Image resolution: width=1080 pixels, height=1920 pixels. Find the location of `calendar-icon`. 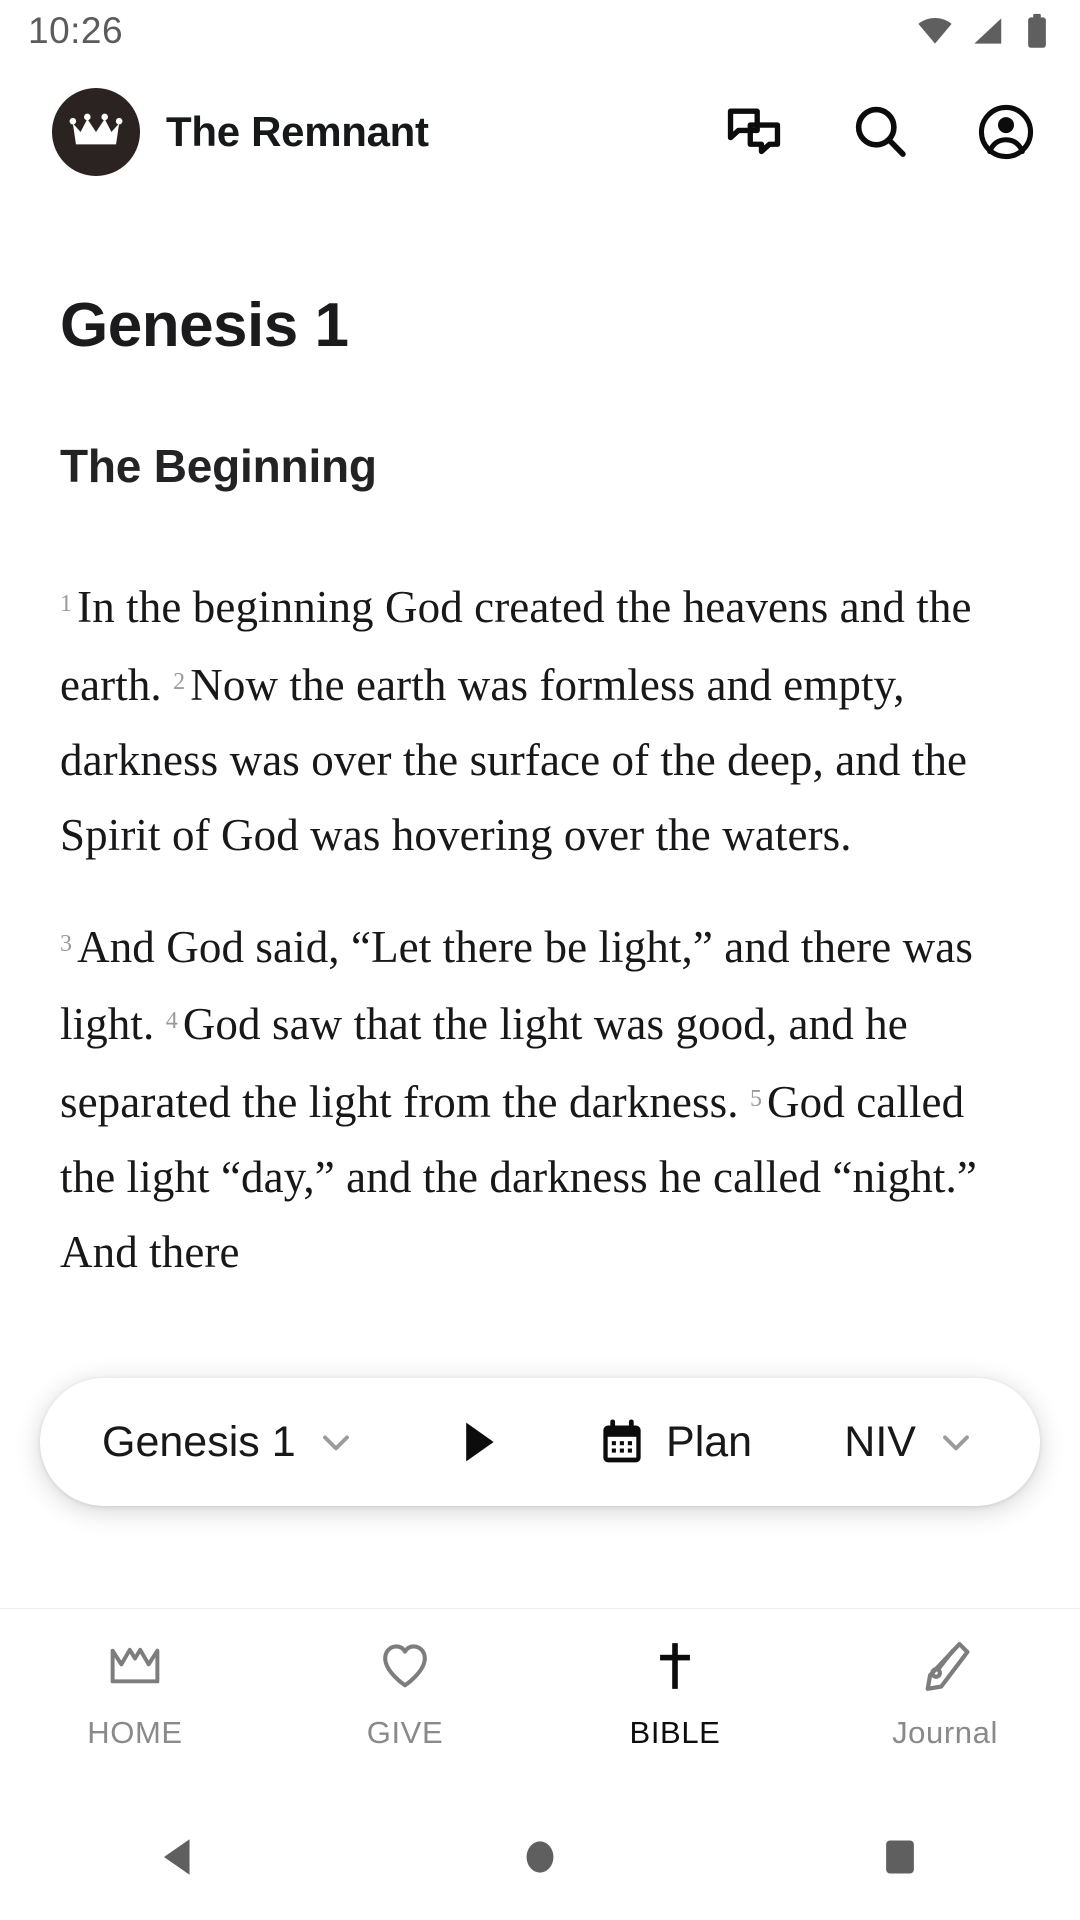

calendar-icon is located at coordinates (622, 1441).